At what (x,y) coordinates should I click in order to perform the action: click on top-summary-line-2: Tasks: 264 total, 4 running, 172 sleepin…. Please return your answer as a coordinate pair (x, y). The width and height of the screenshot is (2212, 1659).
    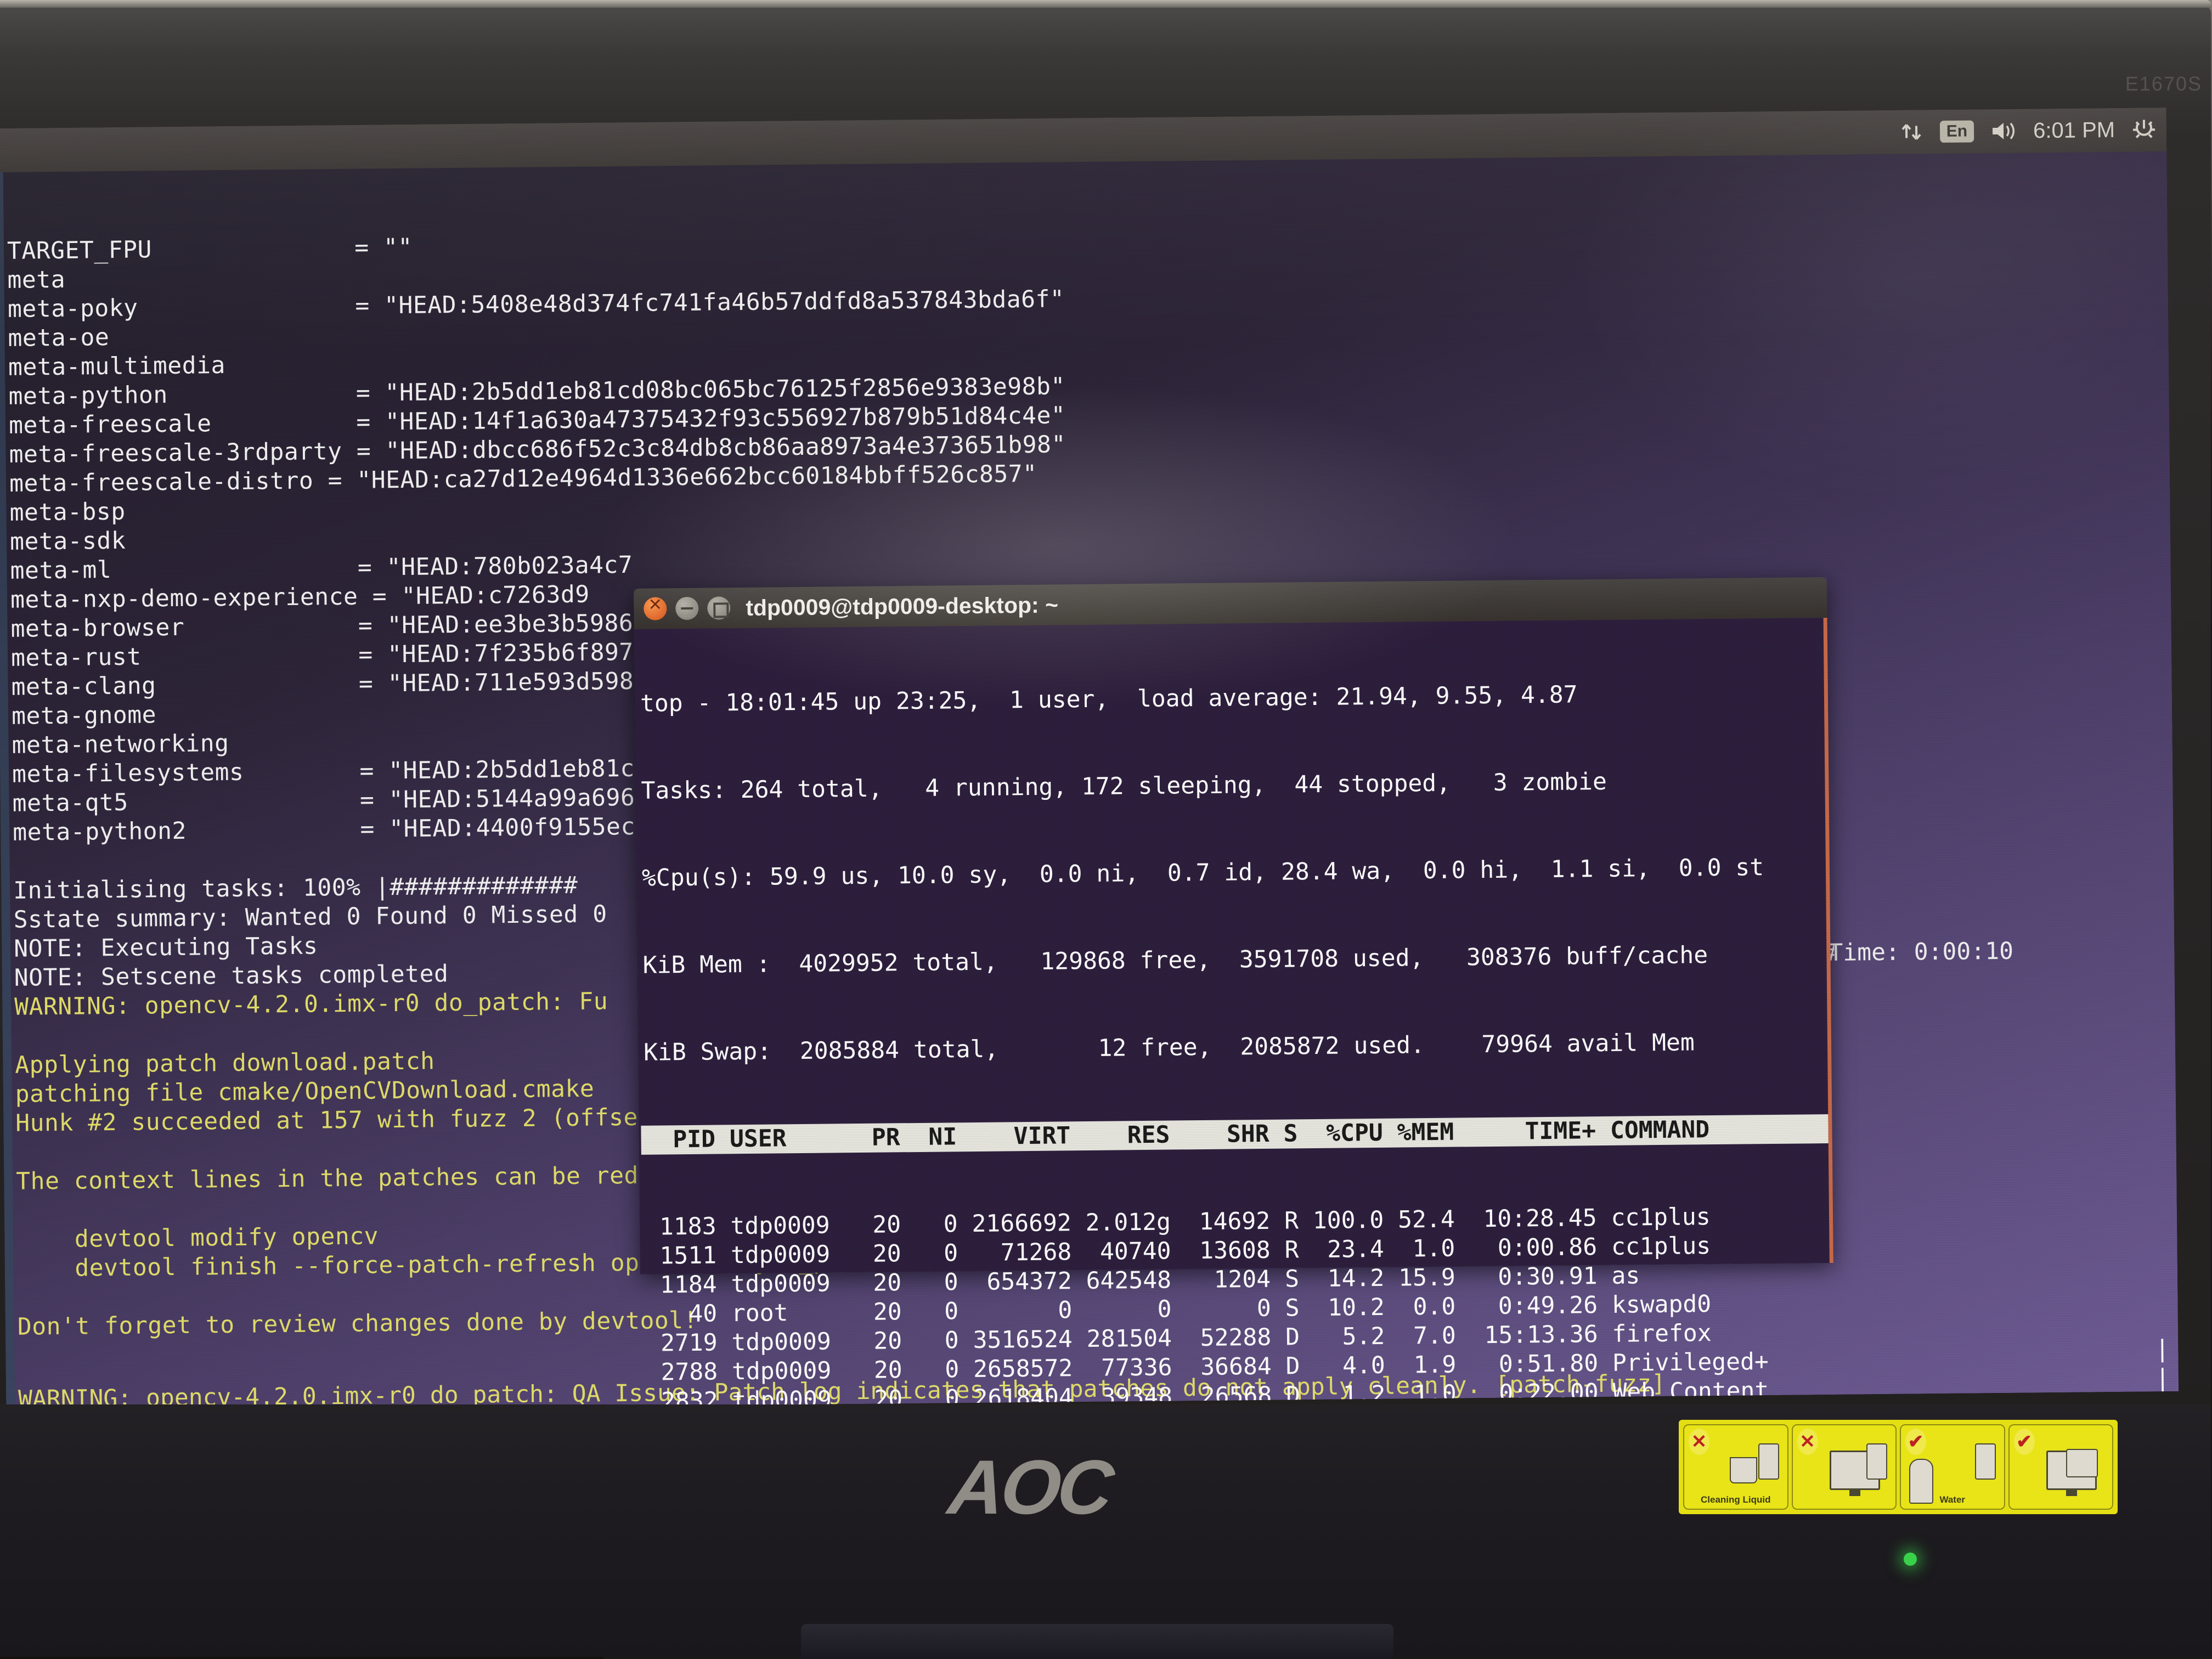
    Looking at the image, I should click on (1124, 787).